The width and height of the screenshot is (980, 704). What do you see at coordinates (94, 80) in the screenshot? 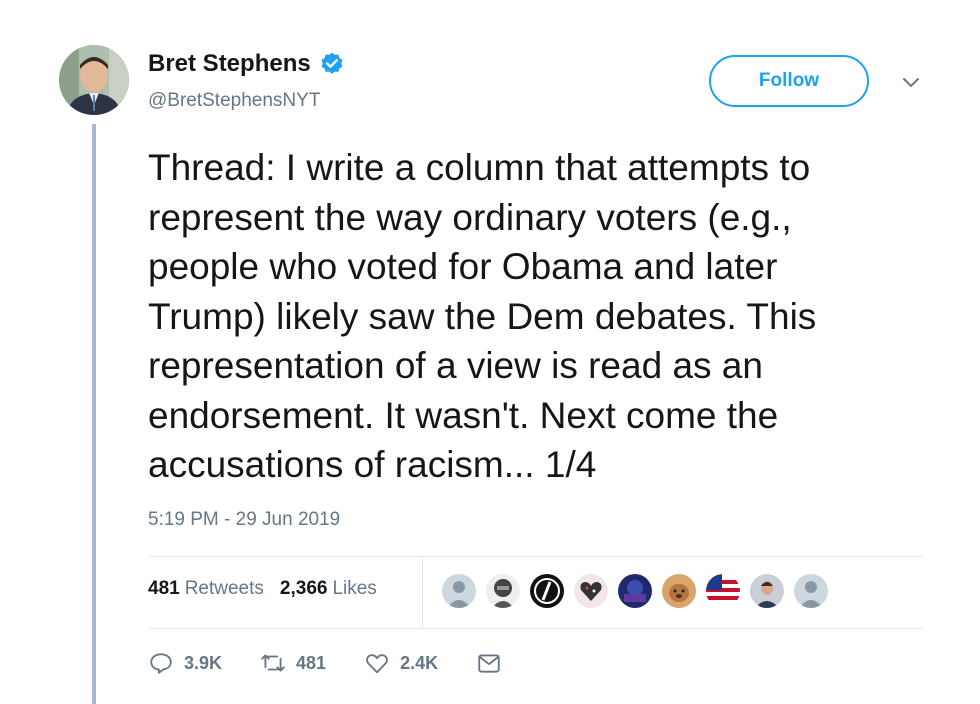
I see `avatar` at bounding box center [94, 80].